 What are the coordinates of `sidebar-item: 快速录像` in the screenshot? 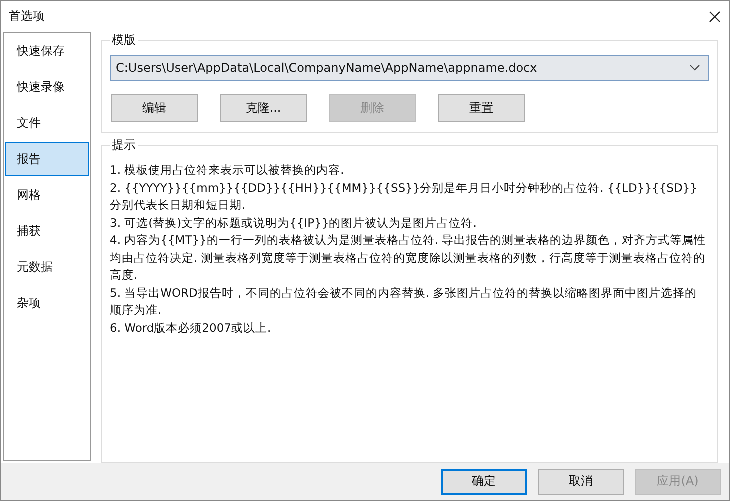 It's located at (47, 87).